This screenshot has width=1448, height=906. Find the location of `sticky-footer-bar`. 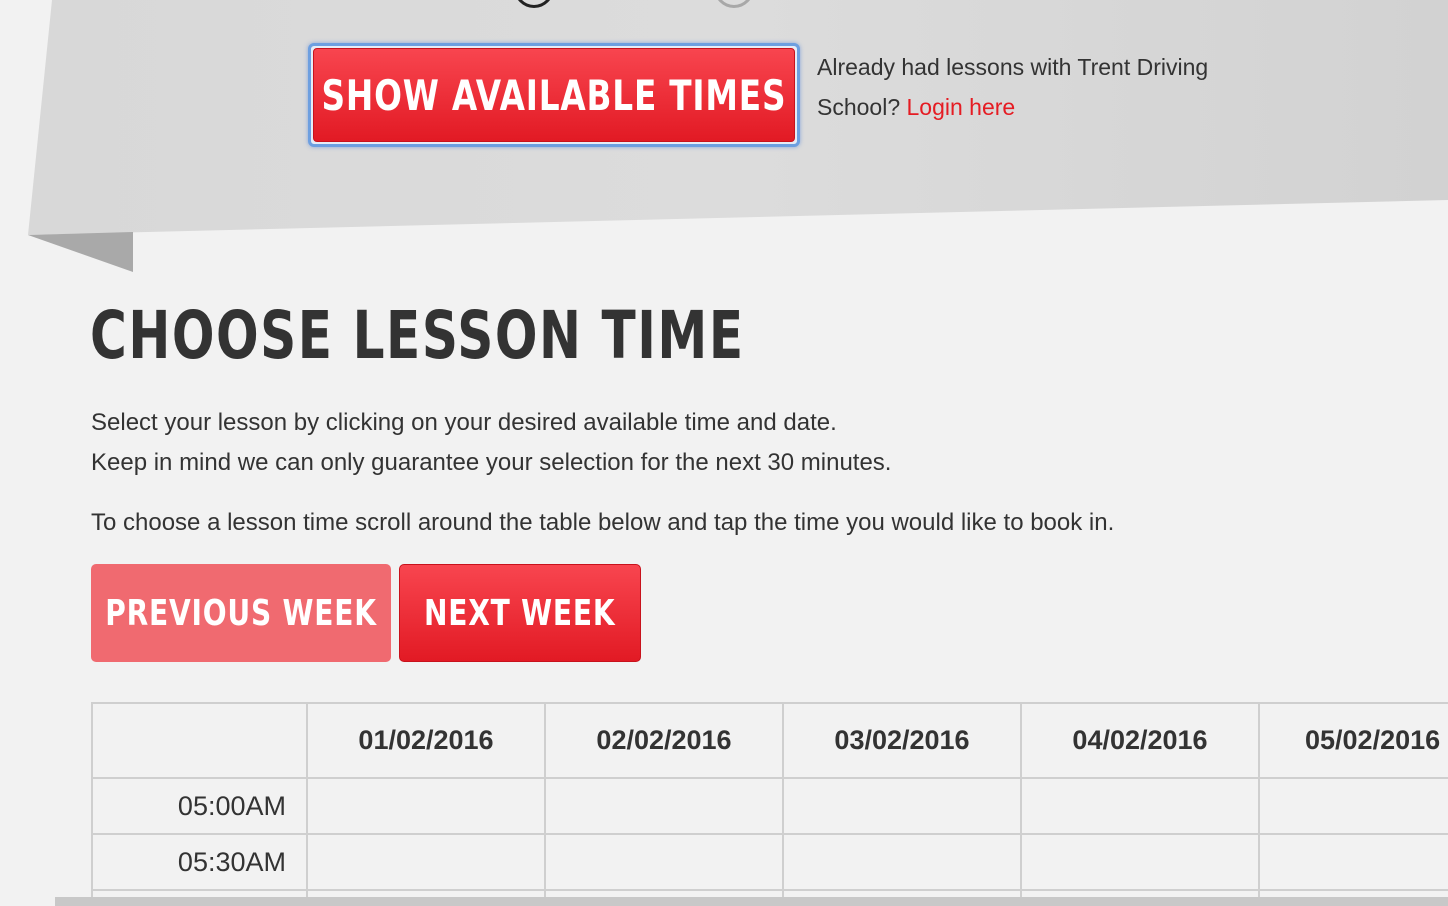

sticky-footer-bar is located at coordinates (751, 901).